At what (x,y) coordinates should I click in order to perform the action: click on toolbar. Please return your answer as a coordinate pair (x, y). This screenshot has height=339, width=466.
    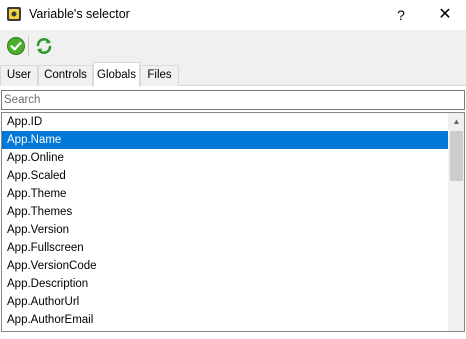
    Looking at the image, I should click on (233, 46).